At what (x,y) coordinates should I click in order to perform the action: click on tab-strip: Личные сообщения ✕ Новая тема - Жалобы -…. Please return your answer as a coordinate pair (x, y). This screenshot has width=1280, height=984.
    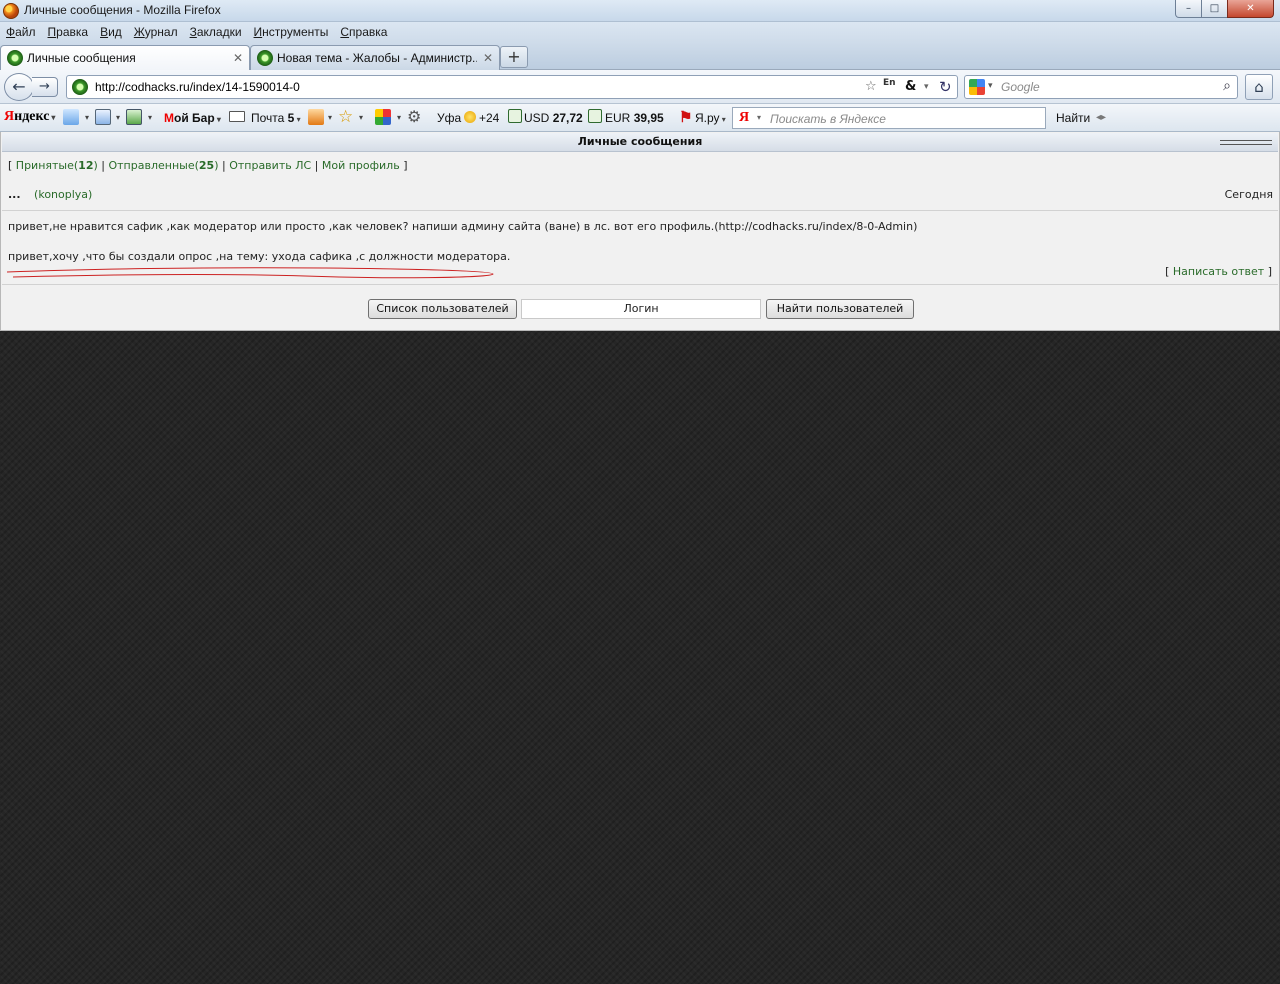
    Looking at the image, I should click on (640, 56).